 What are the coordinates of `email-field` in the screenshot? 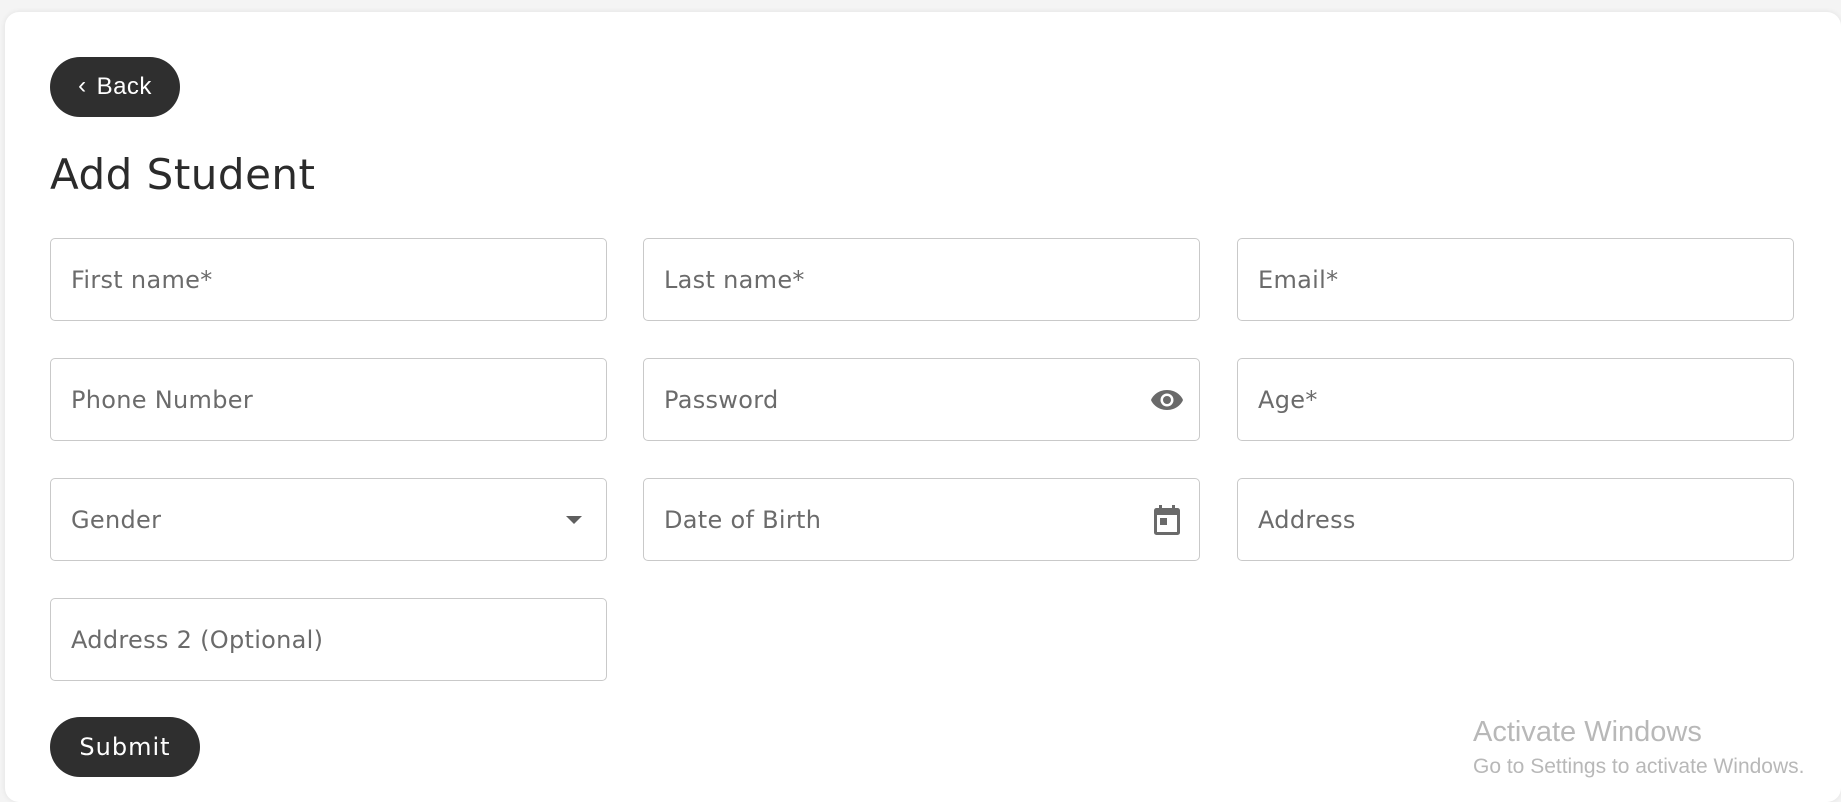 It's located at (1515, 279).